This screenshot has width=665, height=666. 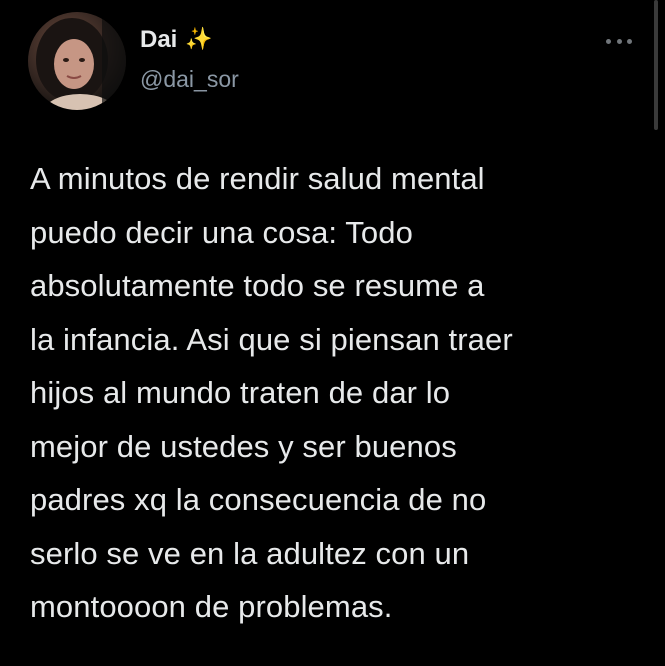 I want to click on profile-photo-icon, so click(x=81, y=61).